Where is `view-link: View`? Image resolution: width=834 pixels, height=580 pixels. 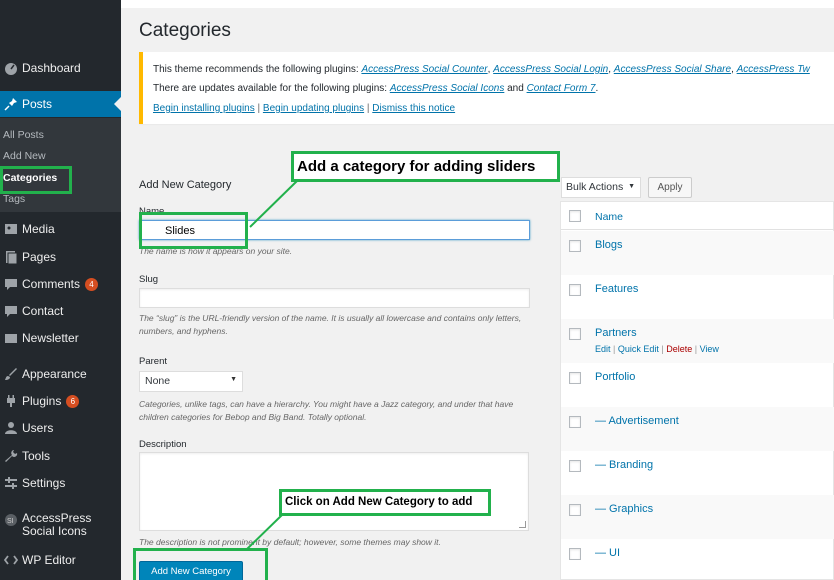 view-link: View is located at coordinates (709, 349).